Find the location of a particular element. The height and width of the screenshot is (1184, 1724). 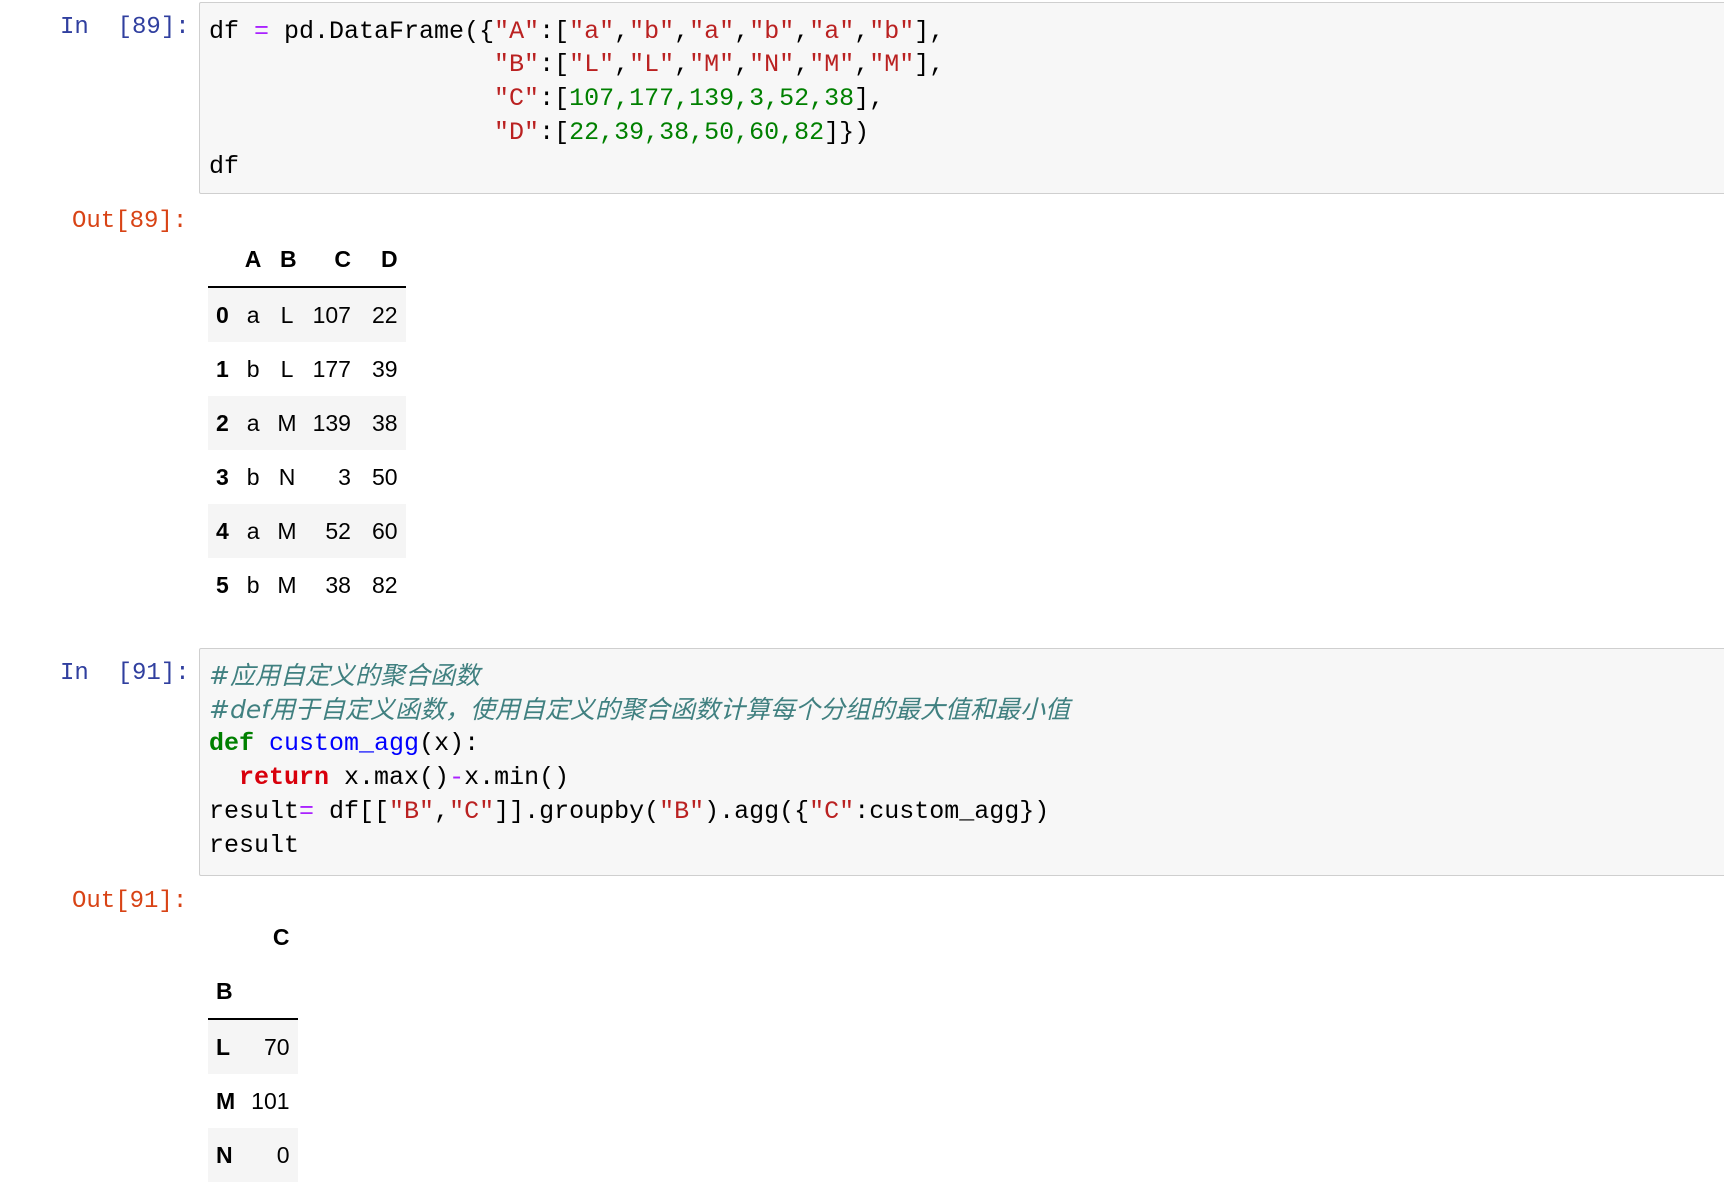

table-cell: 139 is located at coordinates (331, 422).